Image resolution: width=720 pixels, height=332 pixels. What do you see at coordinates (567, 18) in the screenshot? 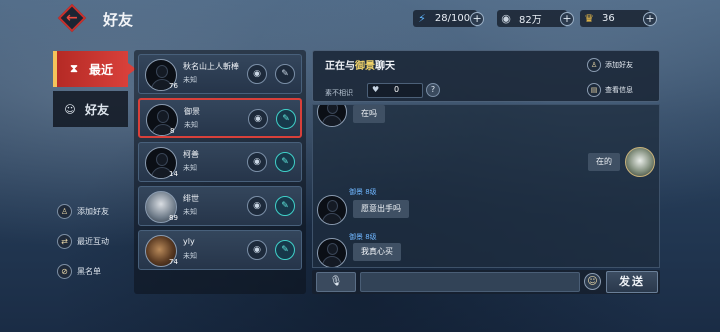
I see `add-coin-button: +` at bounding box center [567, 18].